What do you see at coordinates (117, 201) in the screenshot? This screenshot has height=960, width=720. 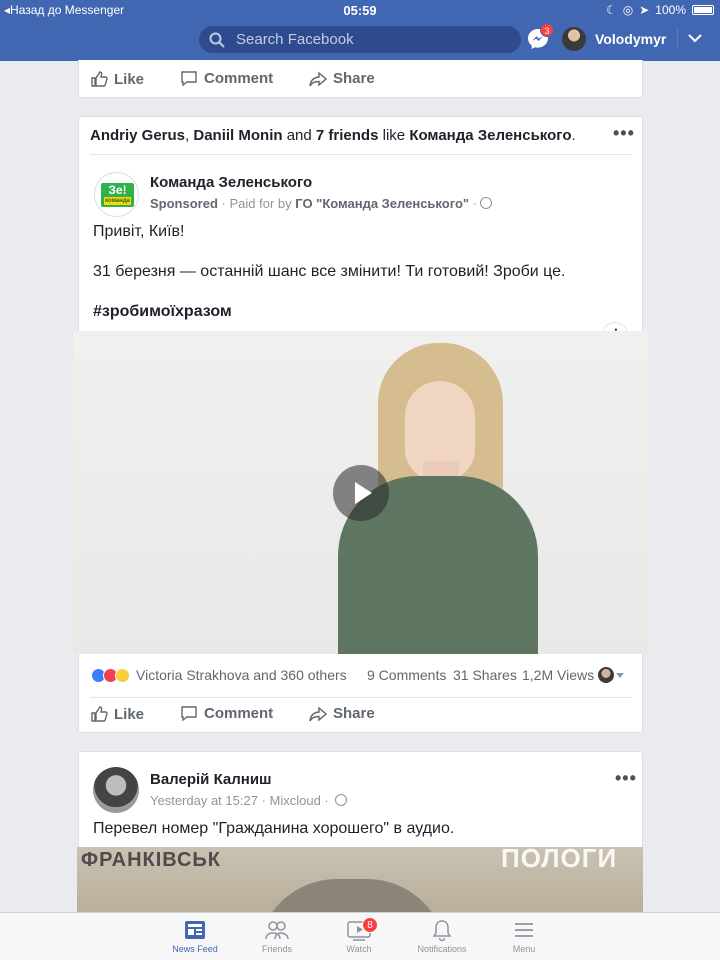 I see `logo-subtext: команда` at bounding box center [117, 201].